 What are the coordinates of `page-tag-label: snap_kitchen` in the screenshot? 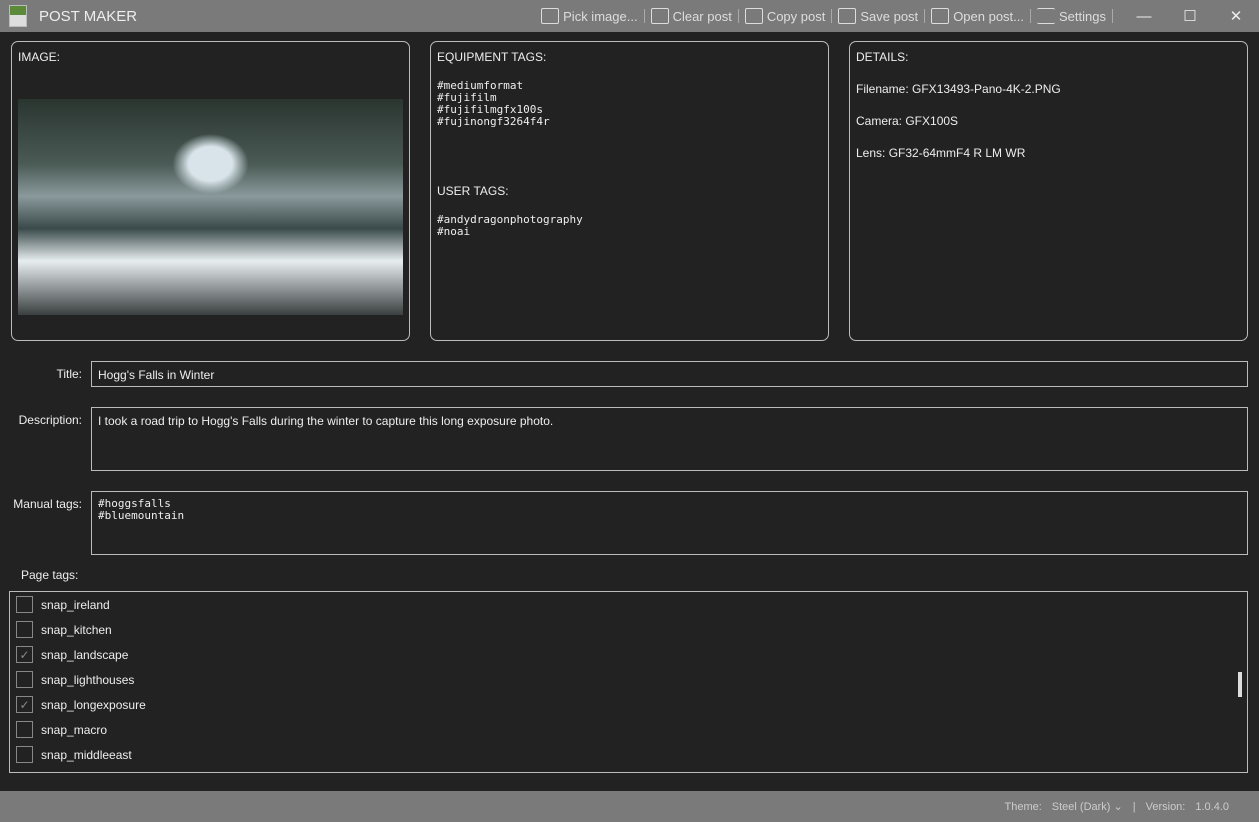 It's located at (76, 629).